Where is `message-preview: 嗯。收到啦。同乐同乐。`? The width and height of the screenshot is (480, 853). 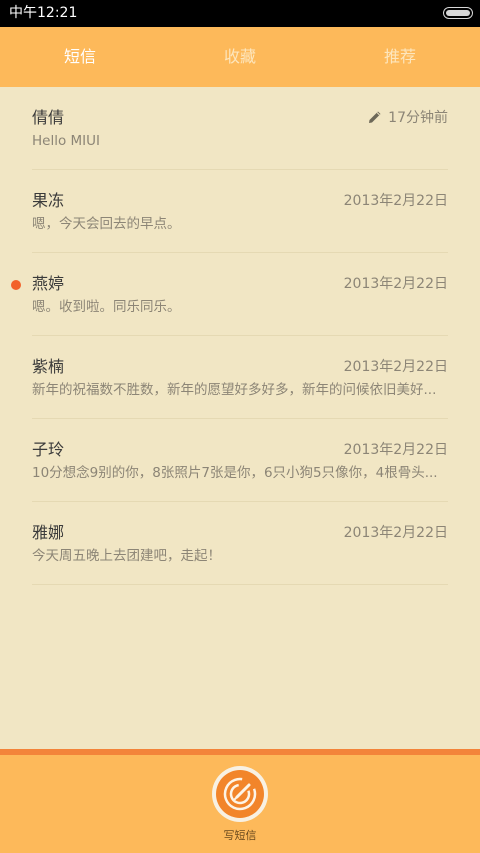 message-preview: 嗯。收到啦。同乐同乐。 is located at coordinates (106, 307).